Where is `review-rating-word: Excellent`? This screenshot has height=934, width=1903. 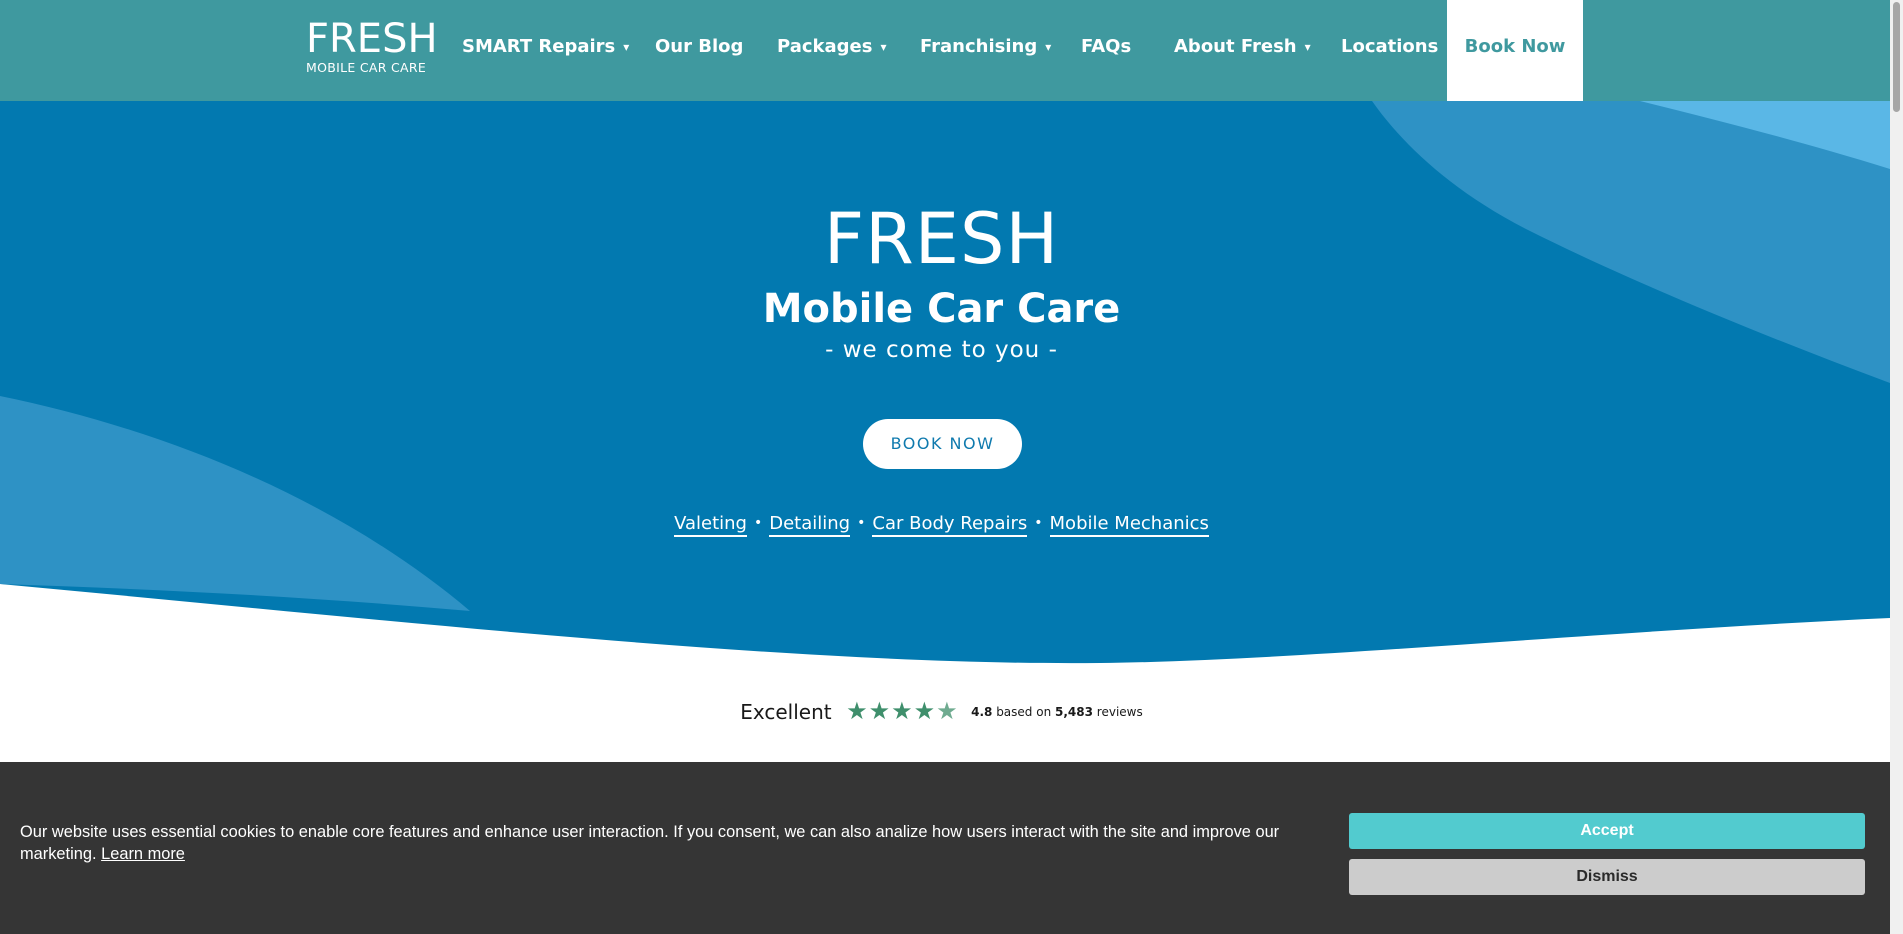 review-rating-word: Excellent is located at coordinates (786, 712).